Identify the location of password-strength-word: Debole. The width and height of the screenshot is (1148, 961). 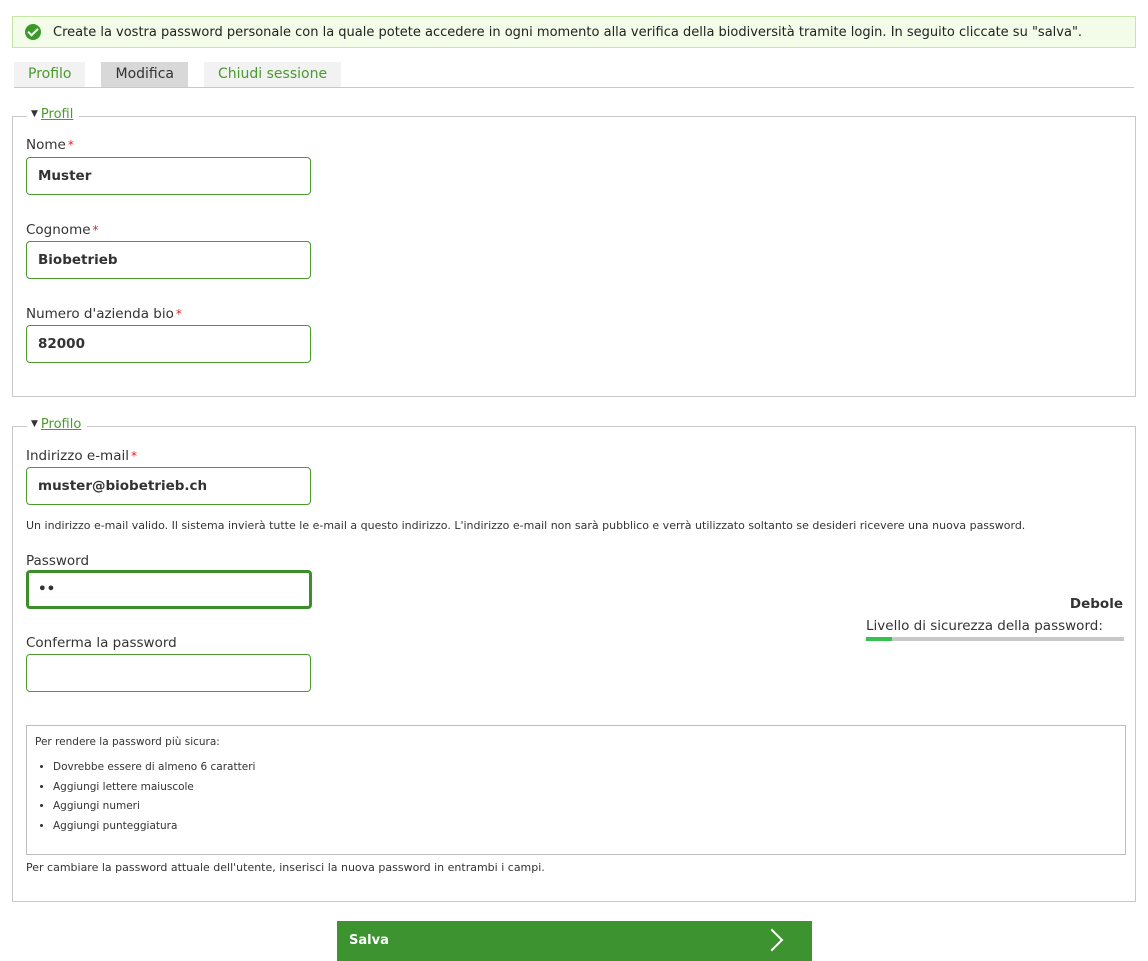
(1096, 604).